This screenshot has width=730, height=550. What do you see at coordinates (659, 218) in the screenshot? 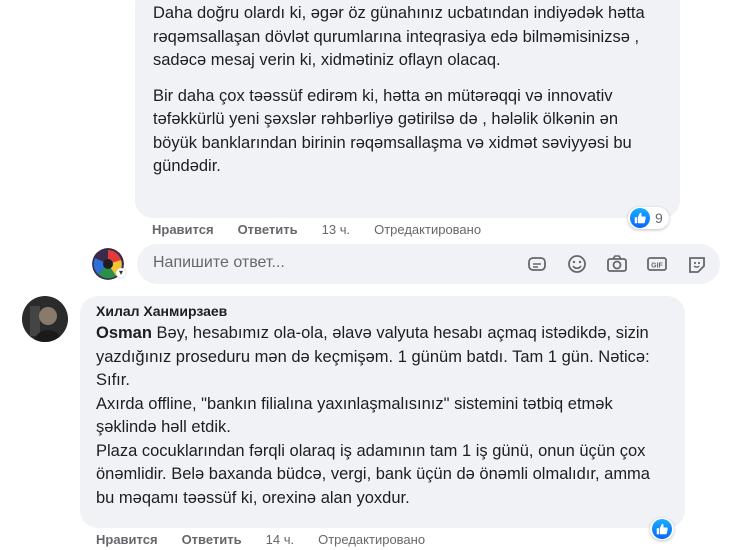
I see `reaction-count: 9` at bounding box center [659, 218].